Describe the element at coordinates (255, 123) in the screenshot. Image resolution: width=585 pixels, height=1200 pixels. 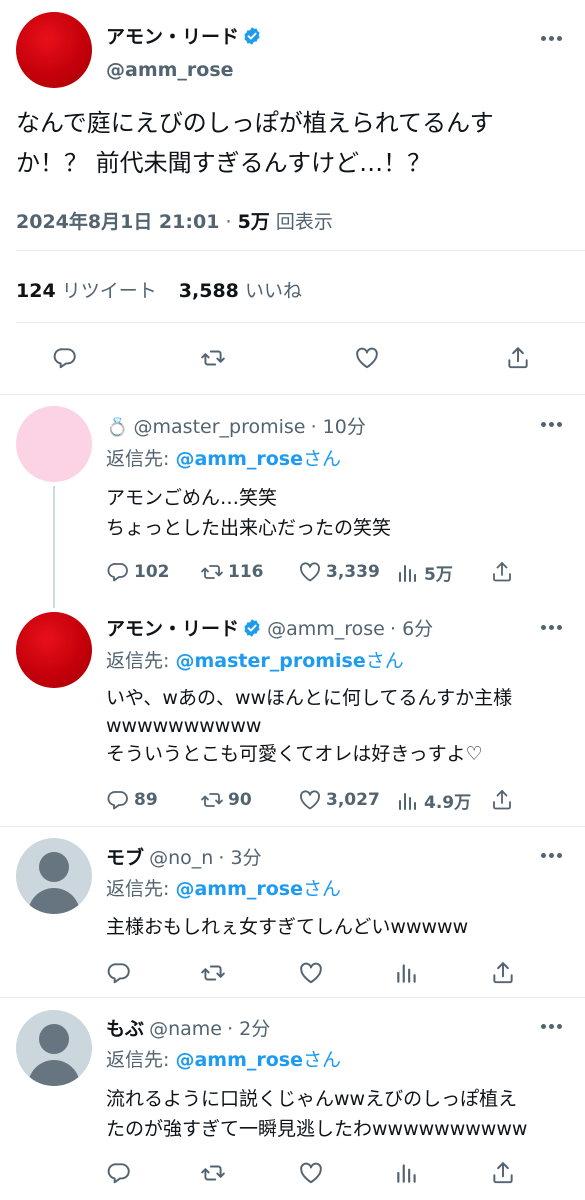
I see `tweet-text-line: なんで庭にえびのしっぽが植えられてるんす` at that location.